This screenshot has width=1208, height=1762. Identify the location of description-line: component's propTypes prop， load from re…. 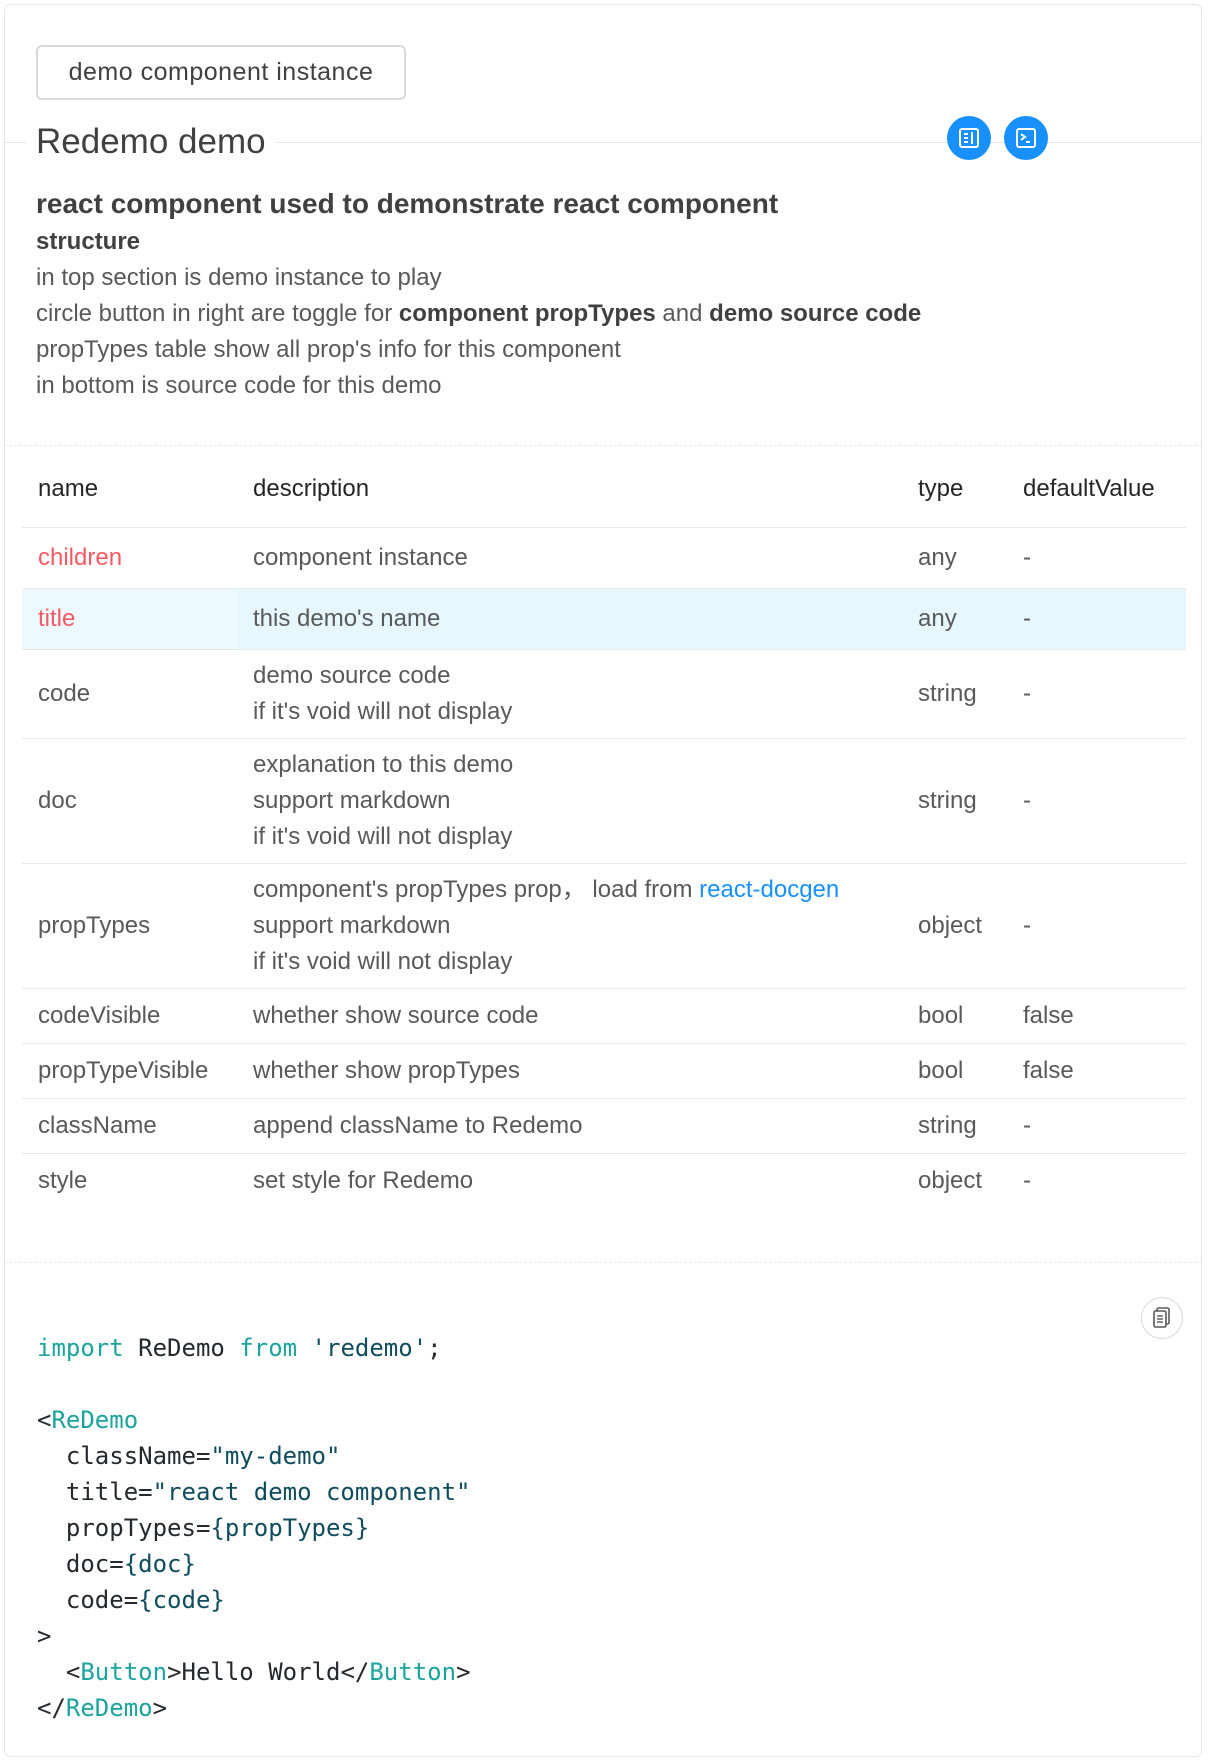
(569, 890).